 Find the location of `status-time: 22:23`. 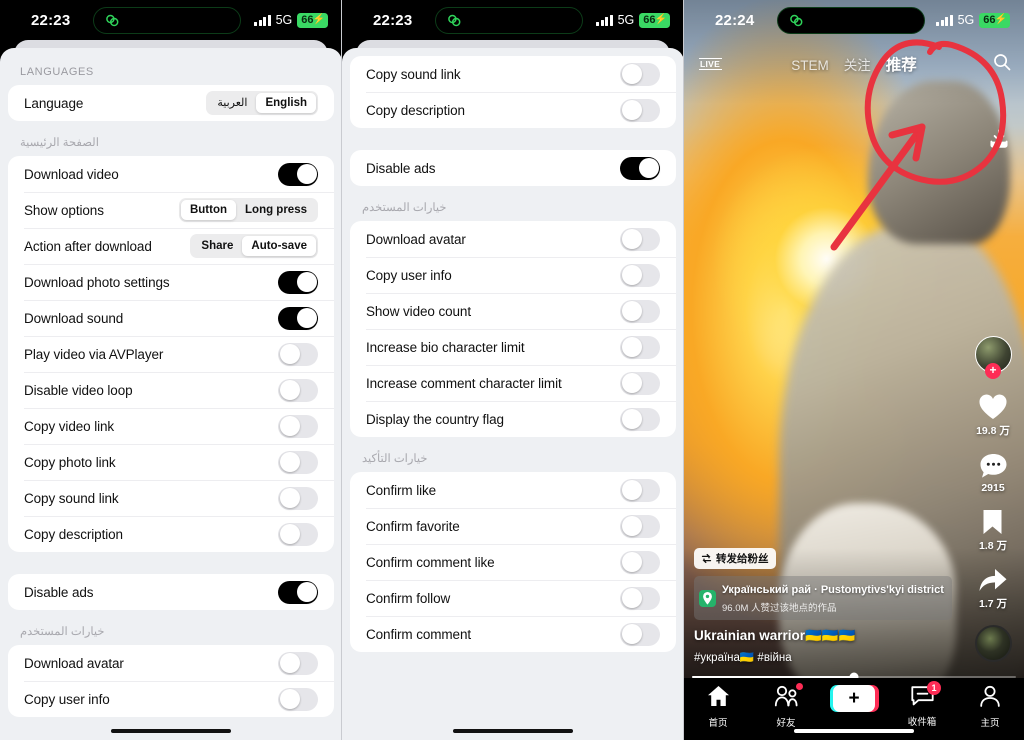

status-time: 22:23 is located at coordinates (51, 20).